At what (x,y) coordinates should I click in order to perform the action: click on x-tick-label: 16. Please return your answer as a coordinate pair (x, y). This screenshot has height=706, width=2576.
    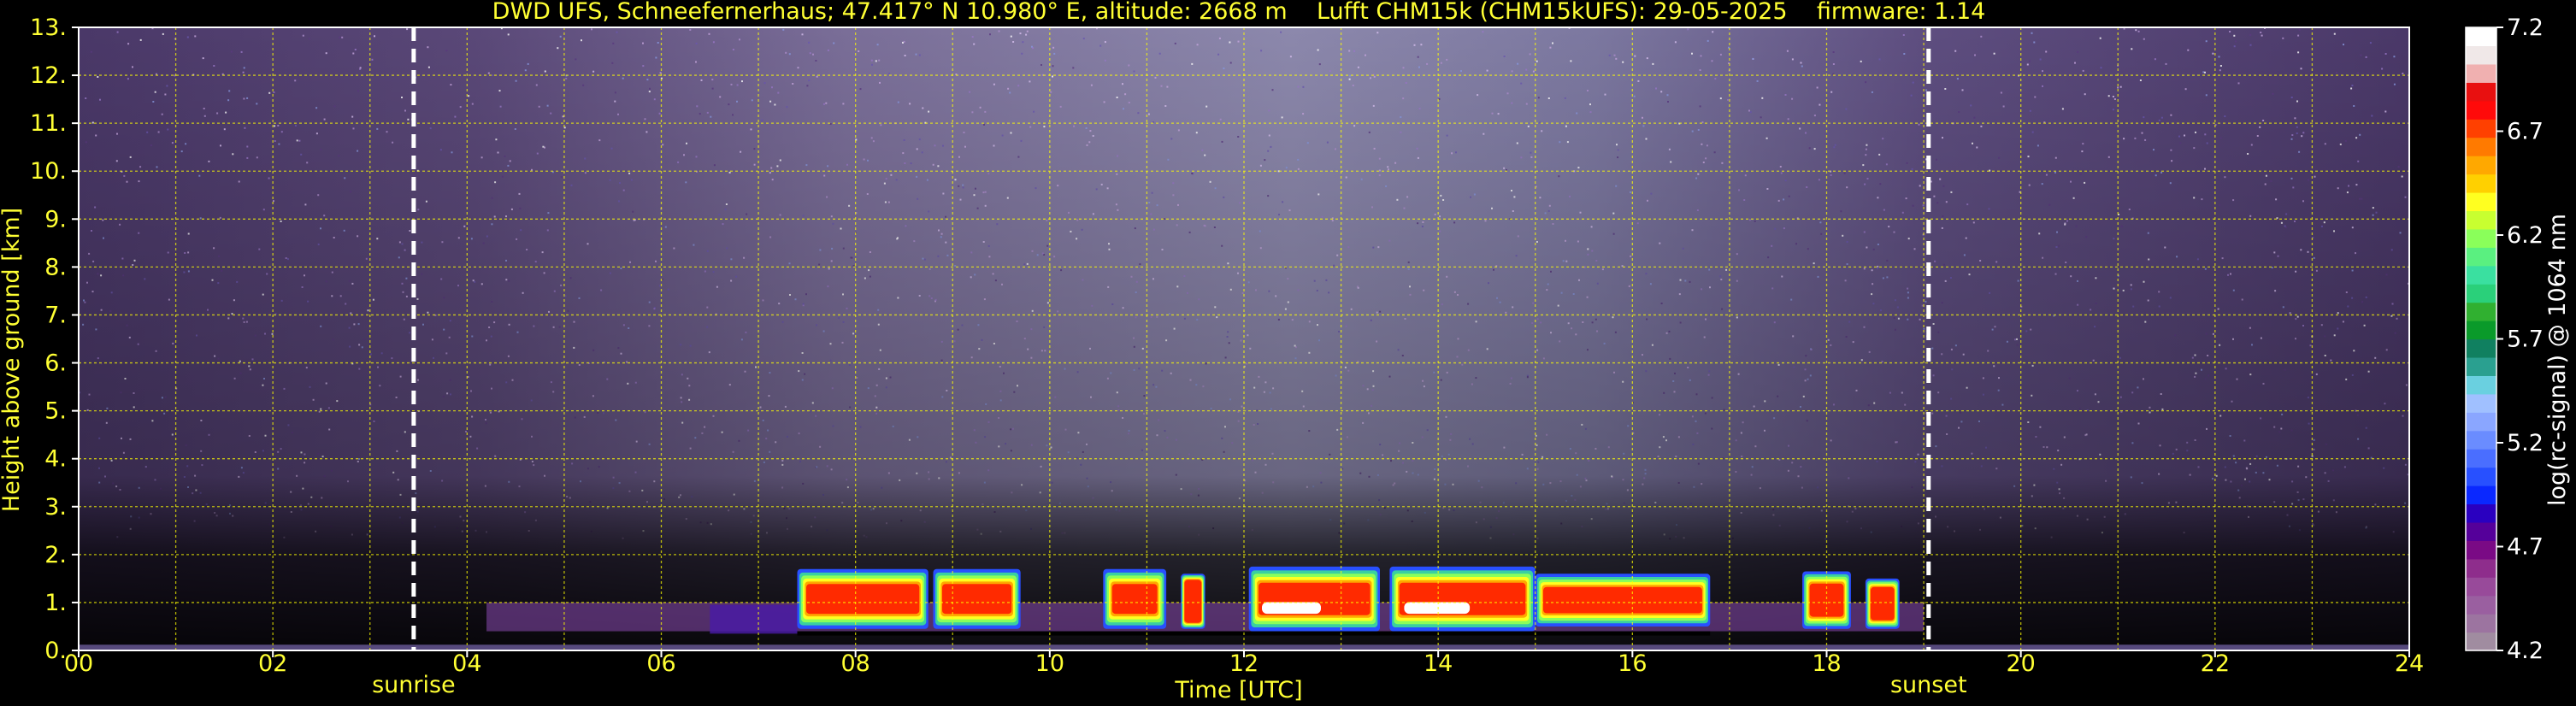
    Looking at the image, I should click on (1632, 663).